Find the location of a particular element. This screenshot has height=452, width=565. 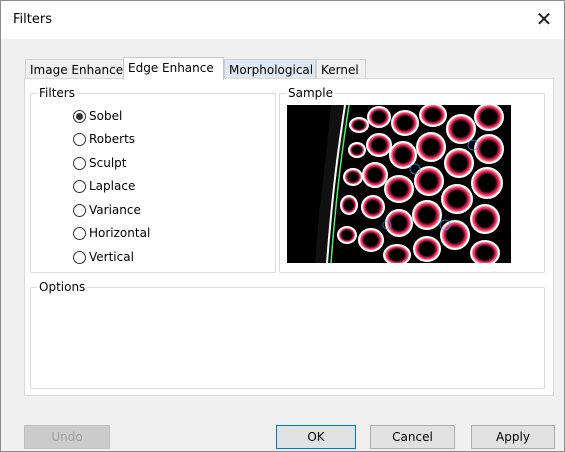

edge-sample-graphic is located at coordinates (399, 184).